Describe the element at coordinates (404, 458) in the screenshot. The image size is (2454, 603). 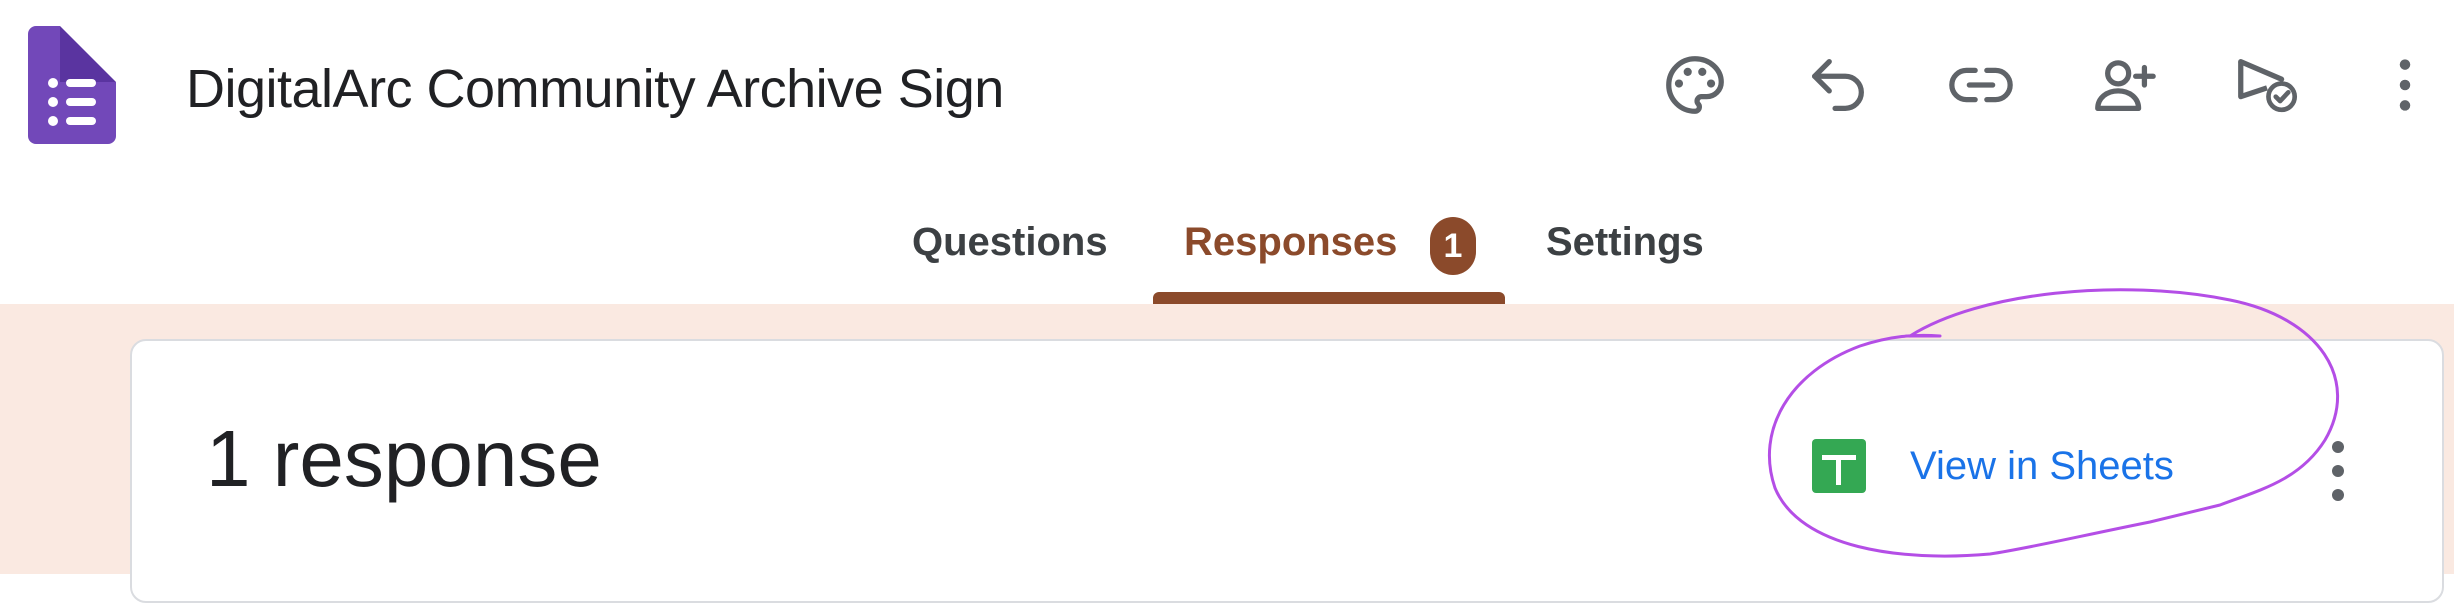
I see `response-count: 1 response` at that location.